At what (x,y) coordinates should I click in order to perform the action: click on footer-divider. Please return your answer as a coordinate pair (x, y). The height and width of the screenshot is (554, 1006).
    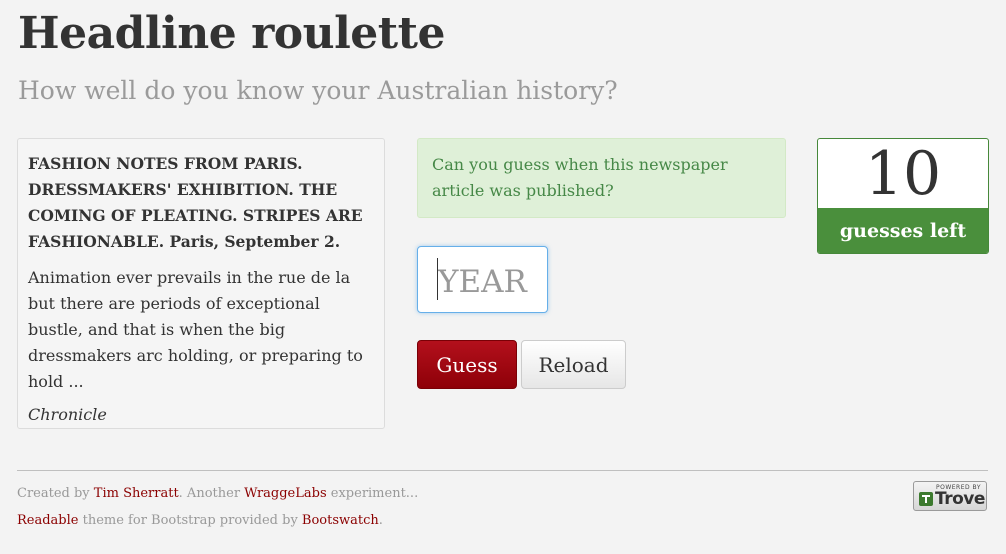
    Looking at the image, I should click on (502, 470).